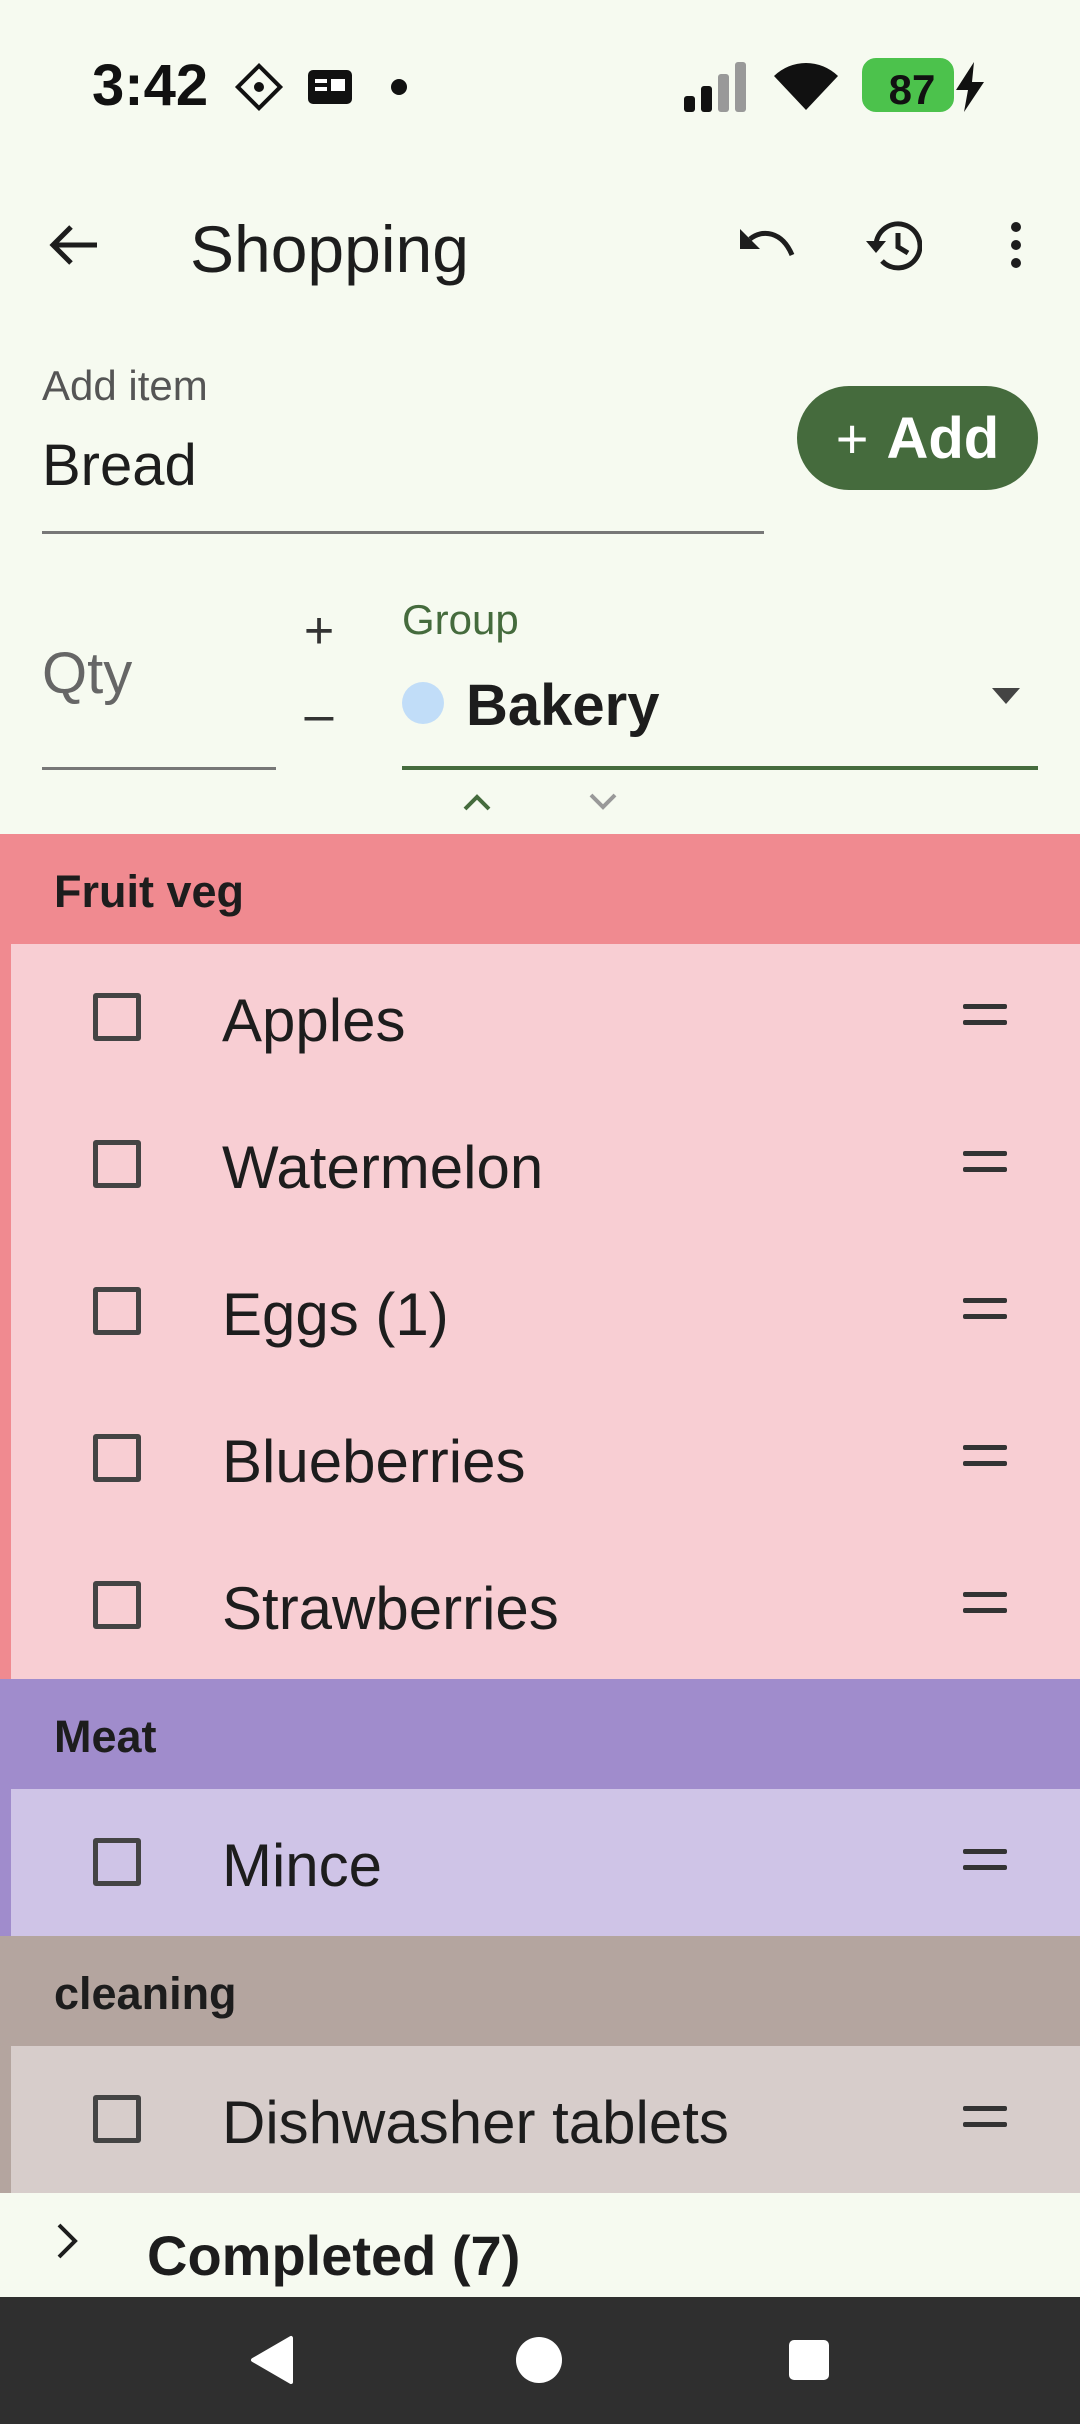 Image resolution: width=1080 pixels, height=2424 pixels. What do you see at coordinates (67, 2243) in the screenshot?
I see `chevron-right-icon` at bounding box center [67, 2243].